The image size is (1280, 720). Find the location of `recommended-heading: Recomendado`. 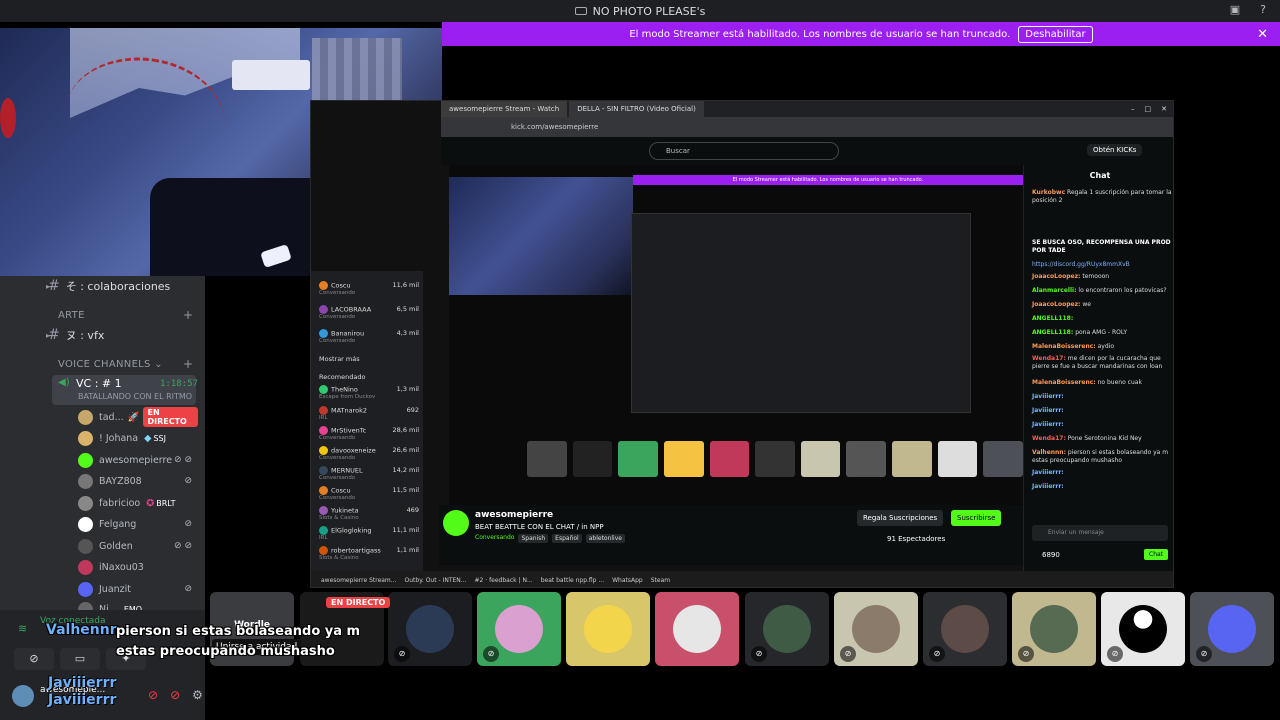

recommended-heading: Recomendado is located at coordinates (342, 377).